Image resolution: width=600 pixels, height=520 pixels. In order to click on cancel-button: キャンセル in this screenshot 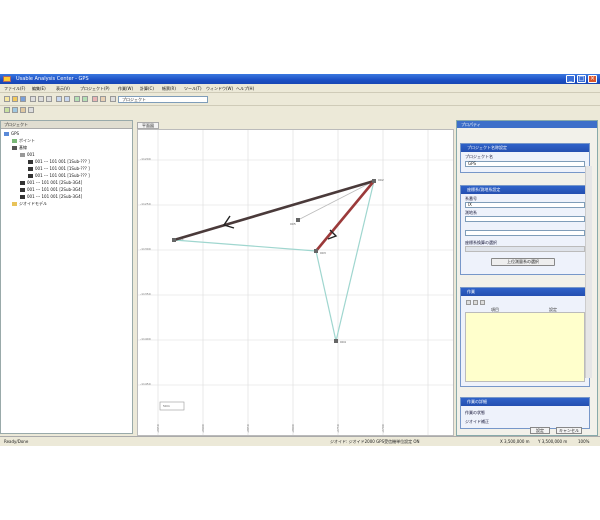, I will do `click(569, 430)`.